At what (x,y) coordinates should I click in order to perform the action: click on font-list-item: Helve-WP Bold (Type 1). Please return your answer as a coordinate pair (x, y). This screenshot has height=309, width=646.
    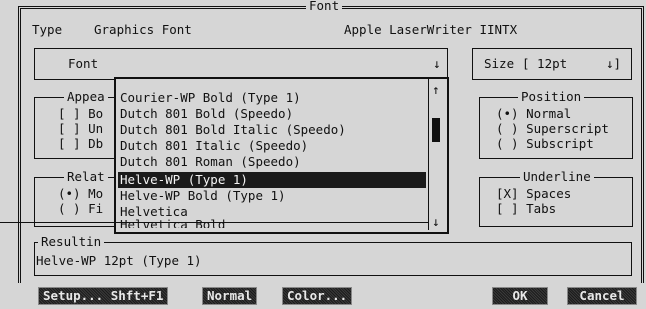
    Looking at the image, I should click on (203, 196).